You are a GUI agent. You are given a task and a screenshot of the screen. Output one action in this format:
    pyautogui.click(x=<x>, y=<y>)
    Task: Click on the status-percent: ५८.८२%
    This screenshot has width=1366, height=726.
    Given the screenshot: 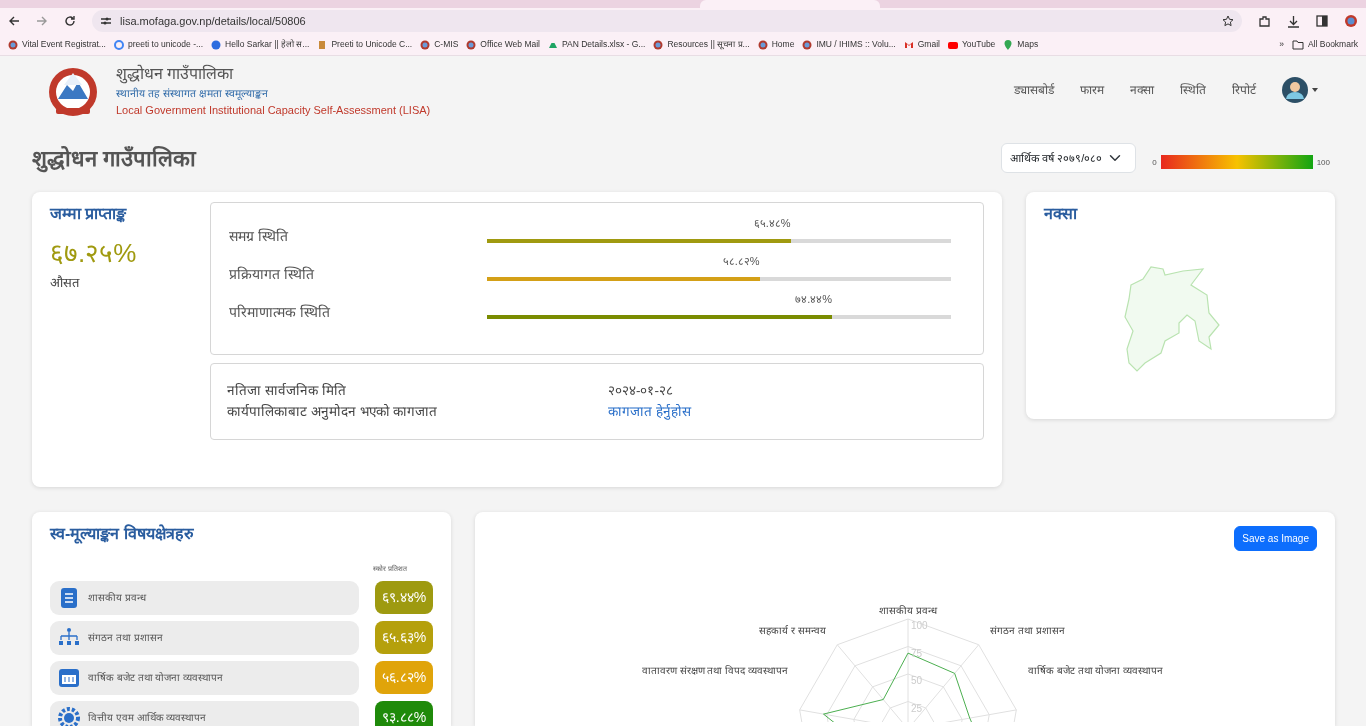 What is the action you would take?
    pyautogui.click(x=741, y=261)
    